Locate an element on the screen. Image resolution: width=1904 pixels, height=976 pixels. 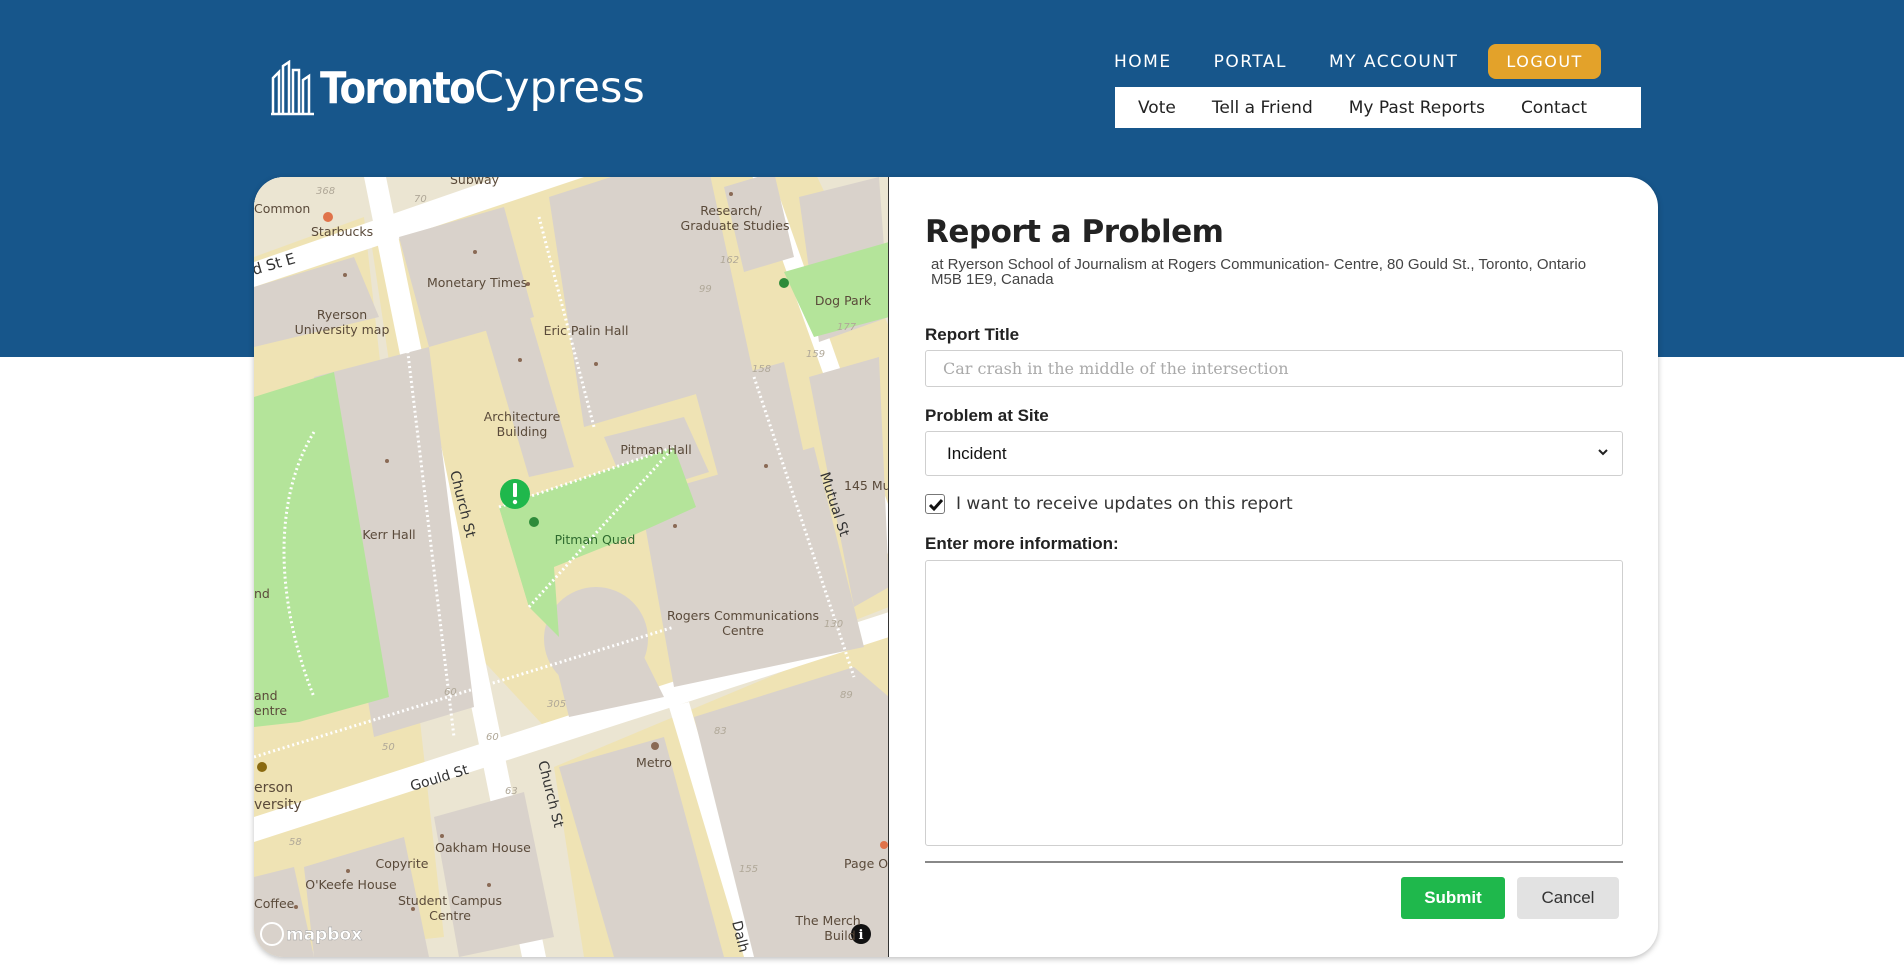
map-label-pitman-hall: Pitman Hall is located at coordinates (655, 449).